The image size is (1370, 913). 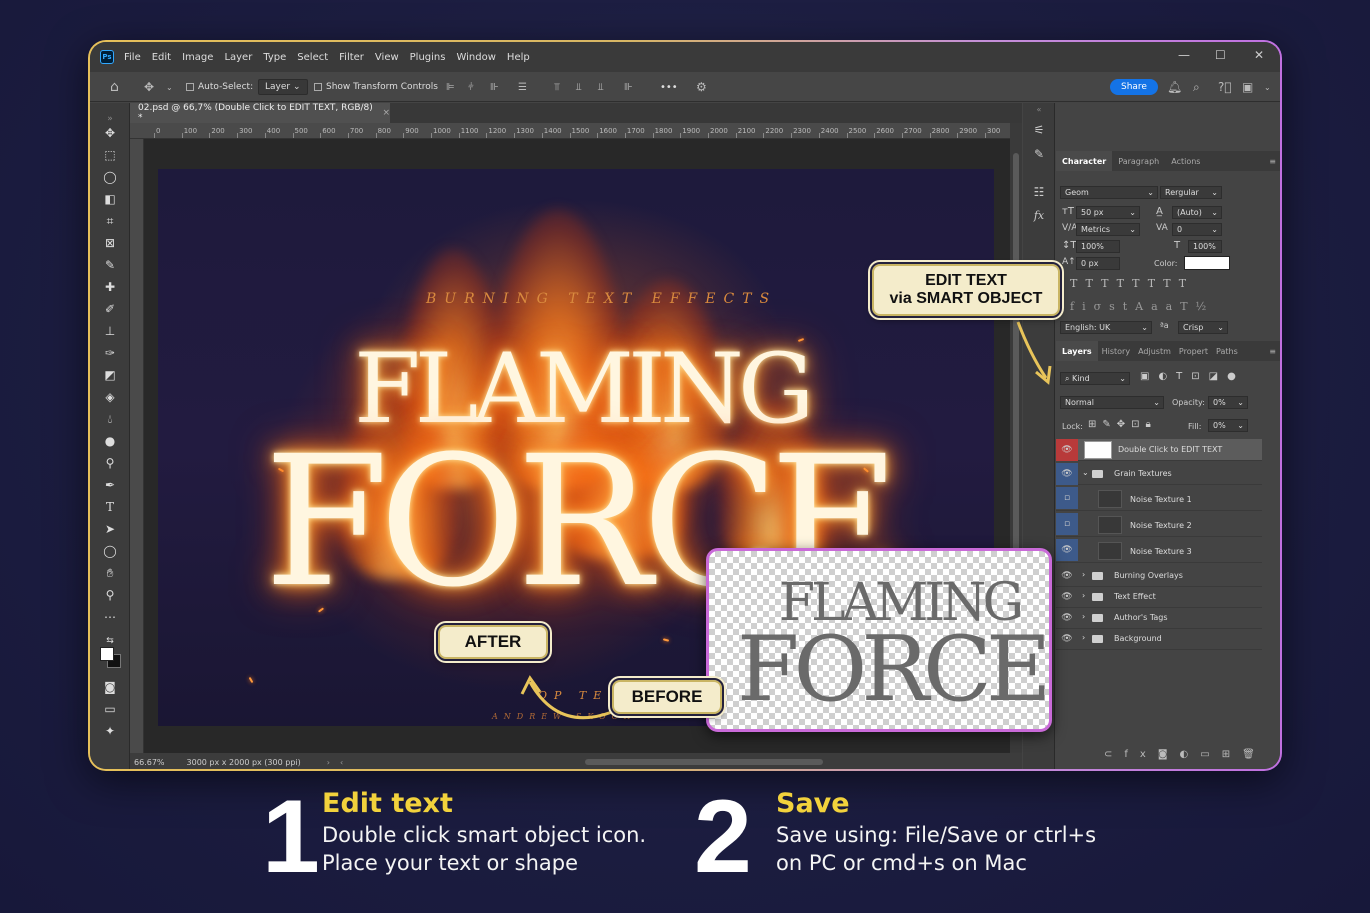 I want to click on auto-select-dropdown: Layer ⌄, so click(x=283, y=87).